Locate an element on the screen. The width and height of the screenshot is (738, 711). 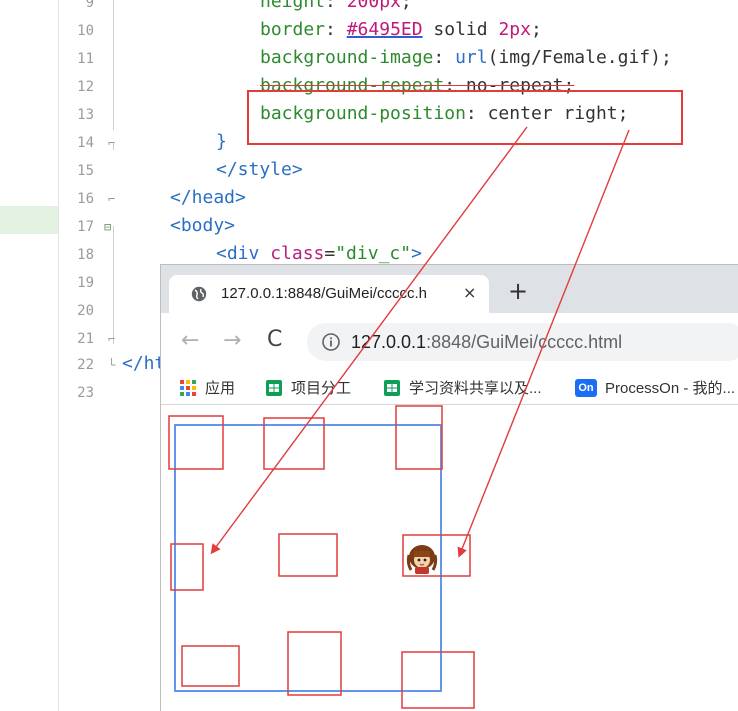
code-line-15: </style> is located at coordinates (259, 169).